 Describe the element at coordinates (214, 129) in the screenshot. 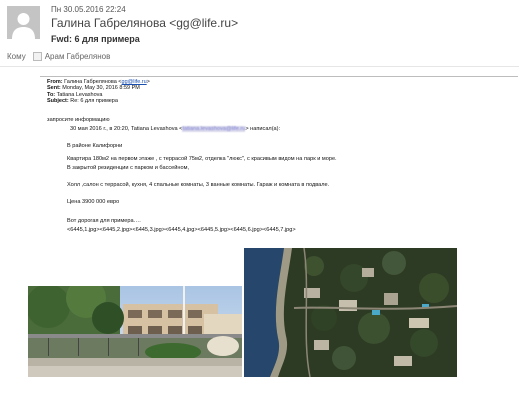

I see `quote-email-link: tatiana.levashova@life.ru` at that location.